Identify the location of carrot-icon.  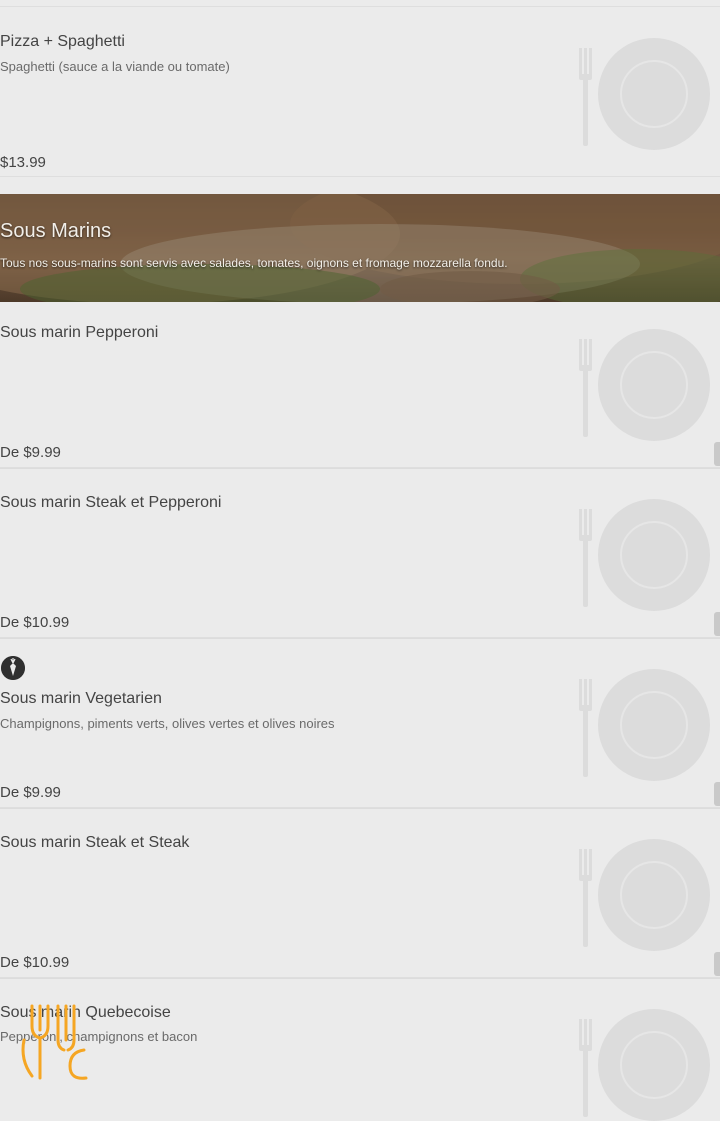
(13, 668).